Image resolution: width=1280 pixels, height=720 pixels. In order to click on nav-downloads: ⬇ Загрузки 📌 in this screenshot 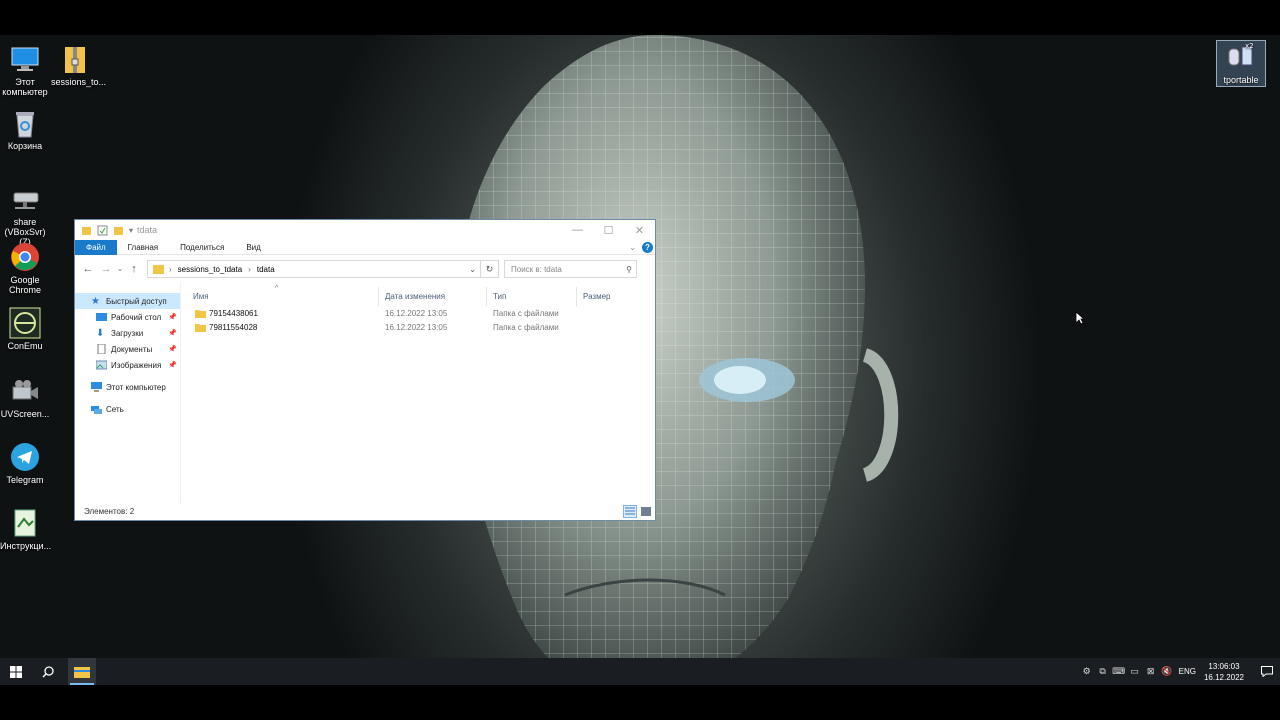, I will do `click(127, 333)`.